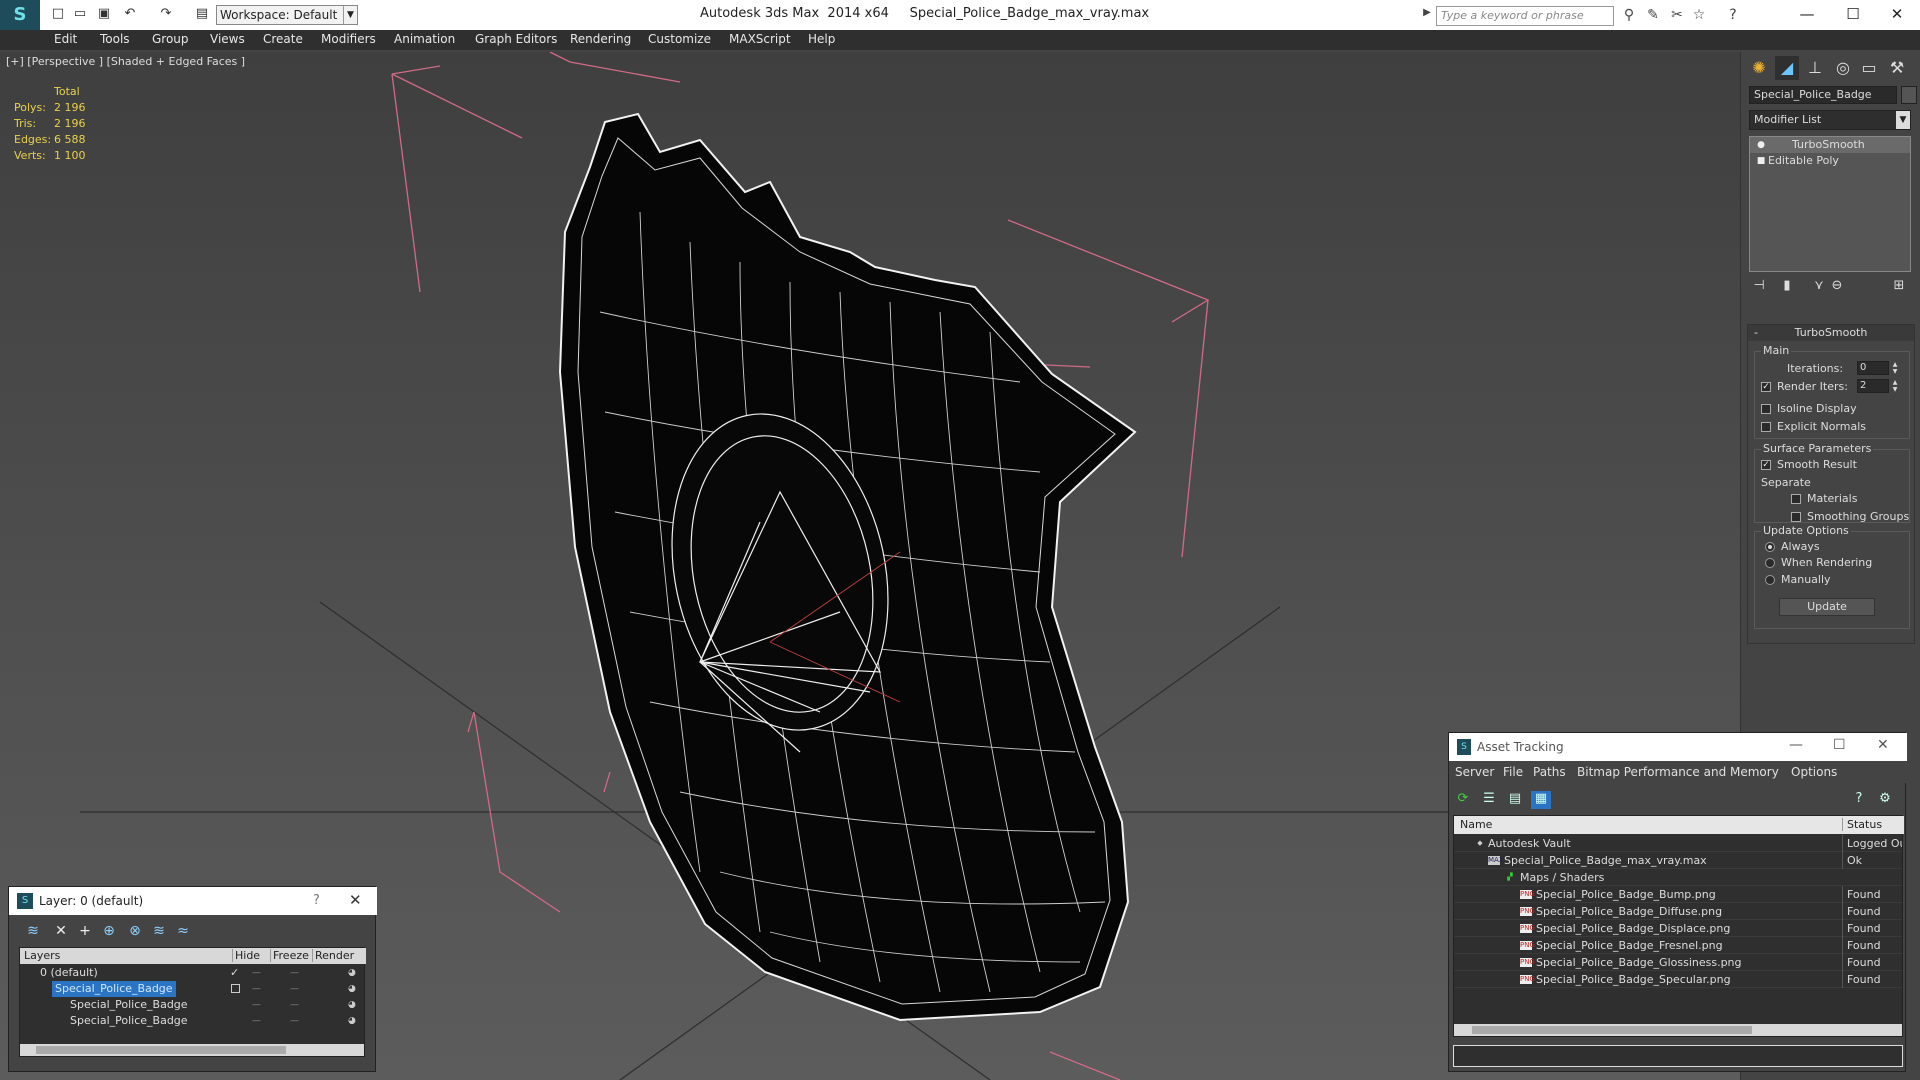 The image size is (1920, 1080). I want to click on select-objects-icon: ⊗, so click(135, 931).